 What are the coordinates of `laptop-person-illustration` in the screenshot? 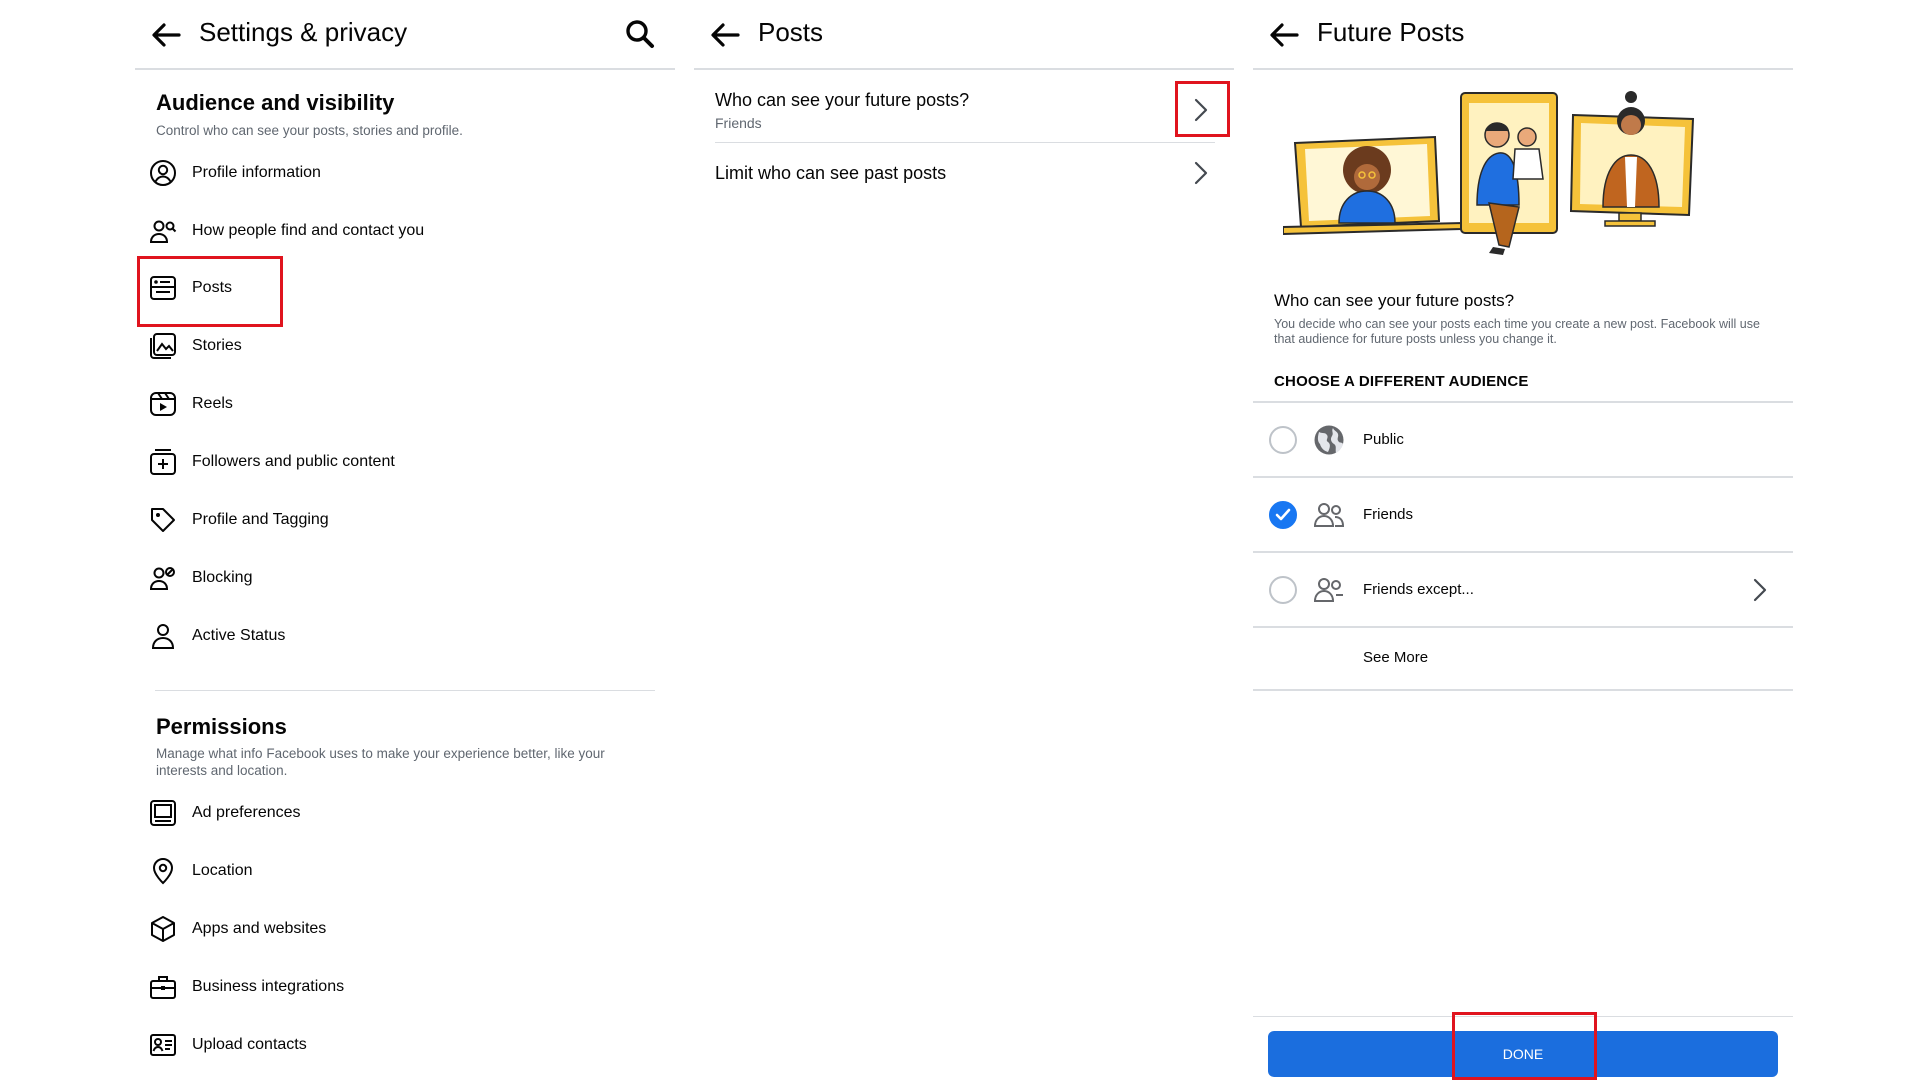 It's located at (1374, 185).